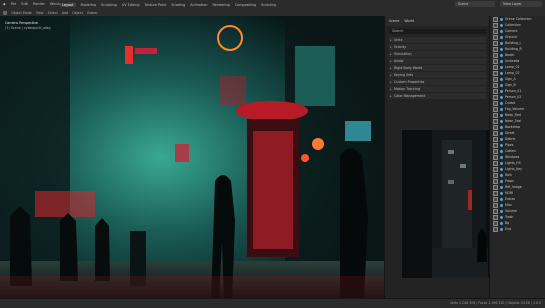  Describe the element at coordinates (65, 13) in the screenshot. I see `add-menu: Add` at that location.